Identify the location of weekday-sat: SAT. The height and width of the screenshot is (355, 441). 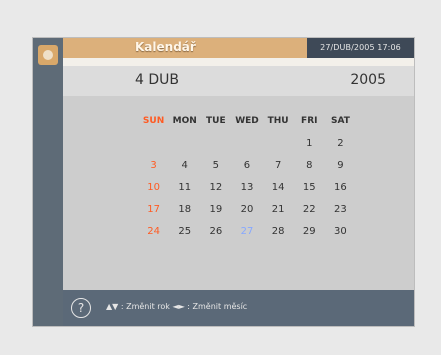
(340, 121).